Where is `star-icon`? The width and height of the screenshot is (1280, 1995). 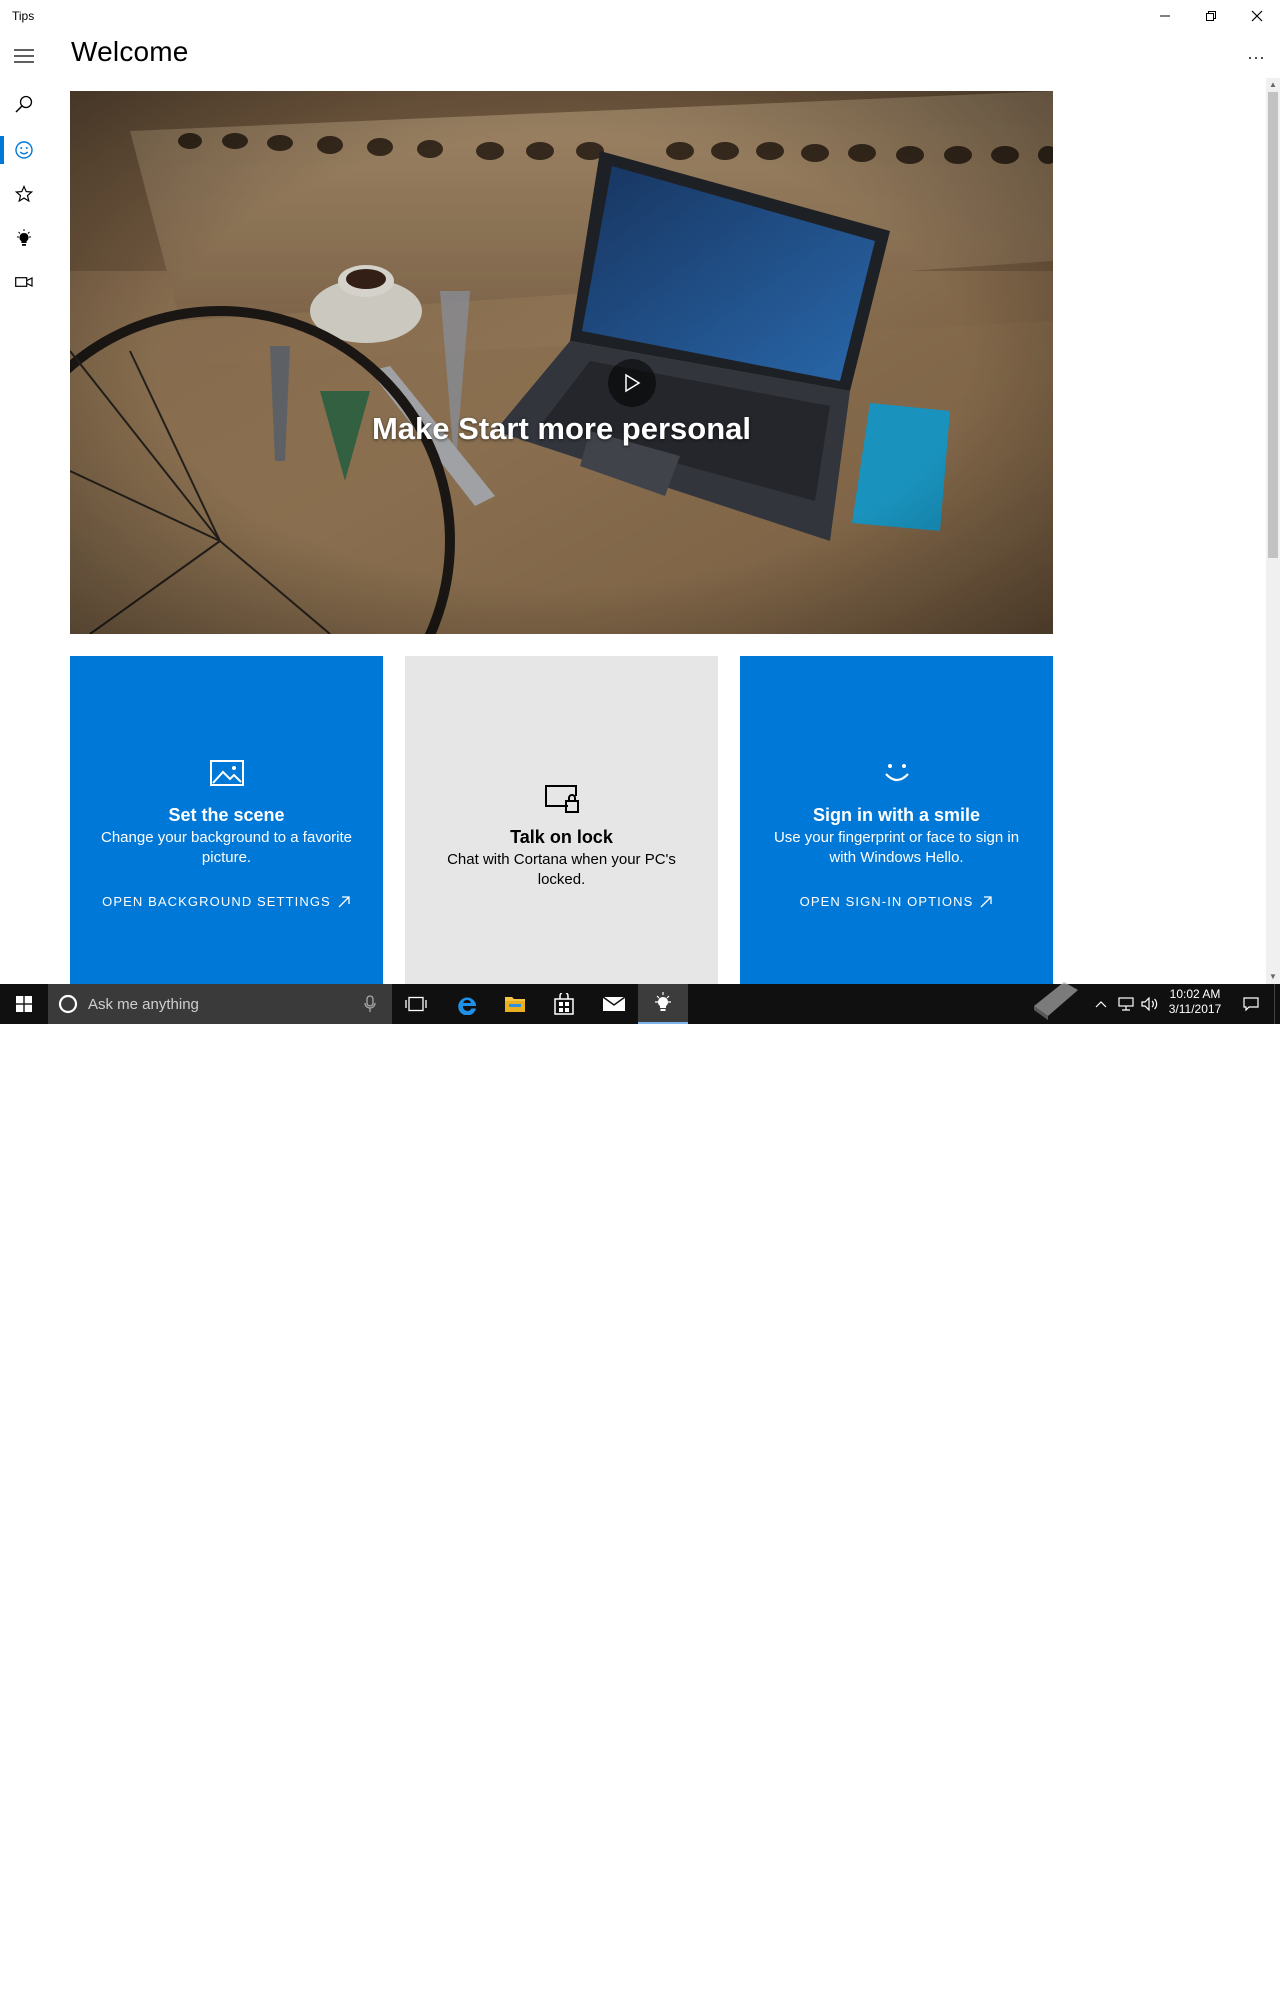 star-icon is located at coordinates (24, 194).